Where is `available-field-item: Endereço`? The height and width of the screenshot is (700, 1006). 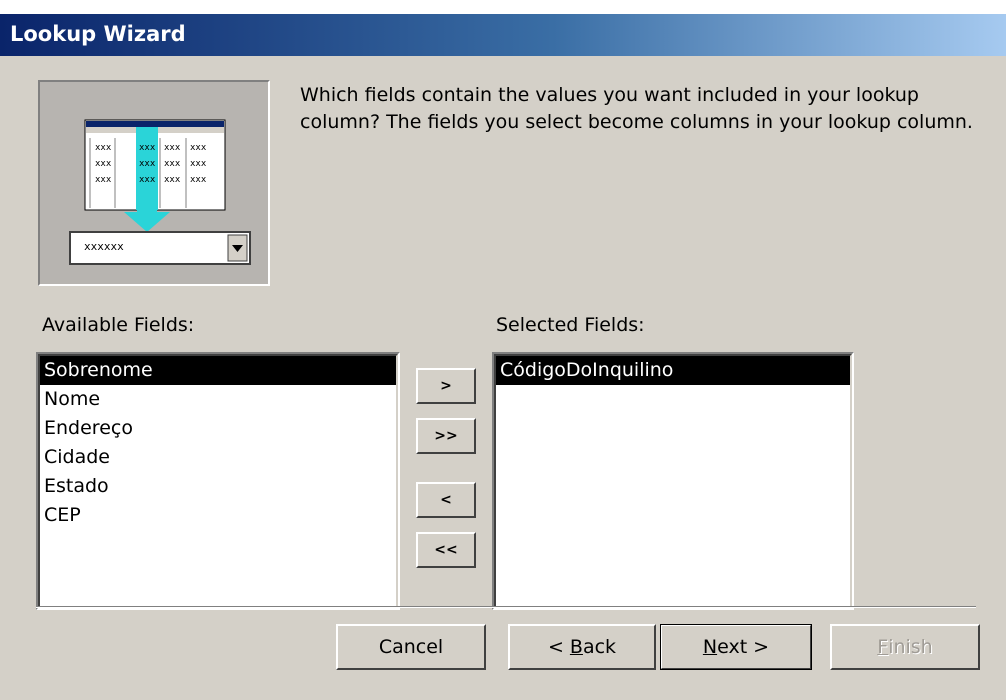
available-field-item: Endereço is located at coordinates (218, 428).